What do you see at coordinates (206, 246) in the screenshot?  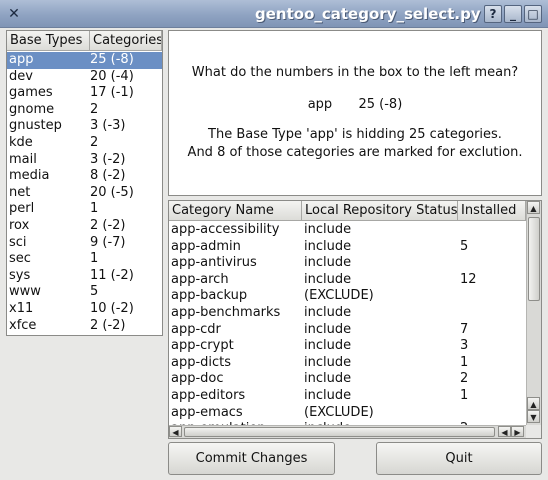 I see `category-name: app-admin` at bounding box center [206, 246].